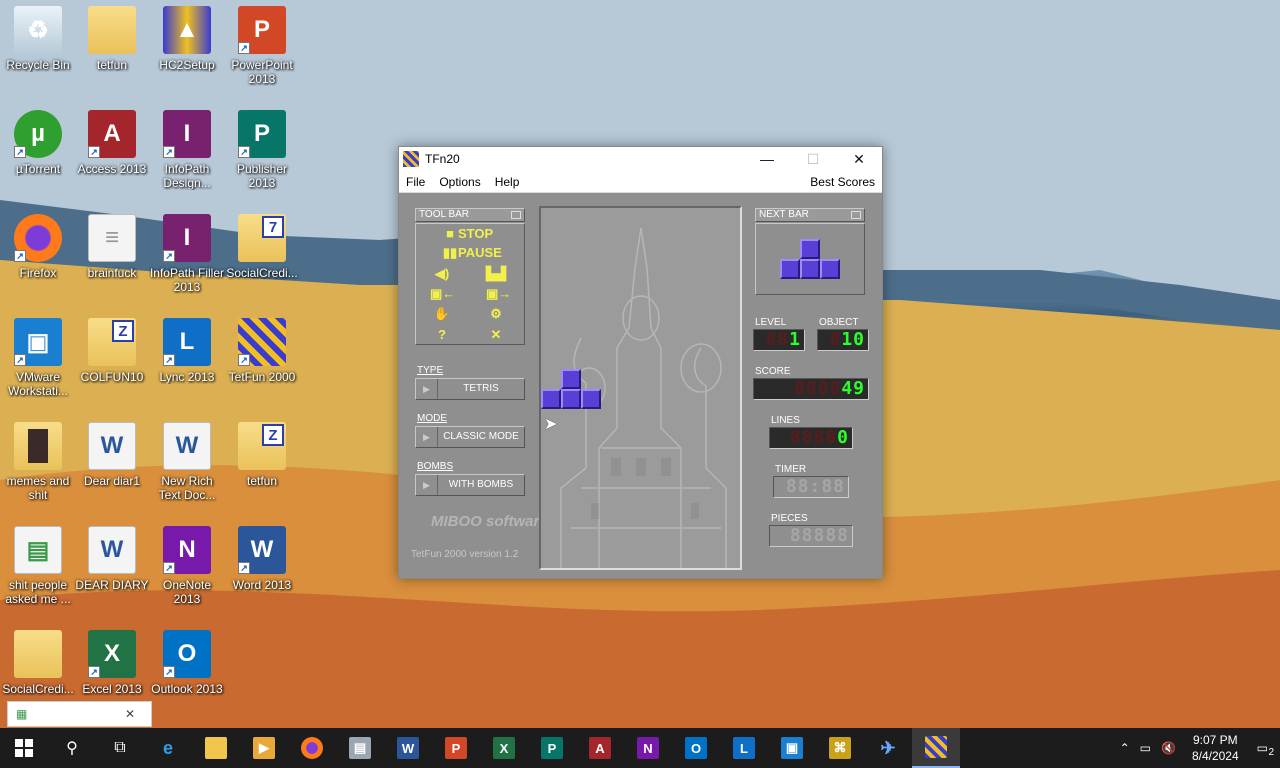 This screenshot has height=768, width=1280. What do you see at coordinates (1264, 749) in the screenshot?
I see `notification-center-button: ▭ 2` at bounding box center [1264, 749].